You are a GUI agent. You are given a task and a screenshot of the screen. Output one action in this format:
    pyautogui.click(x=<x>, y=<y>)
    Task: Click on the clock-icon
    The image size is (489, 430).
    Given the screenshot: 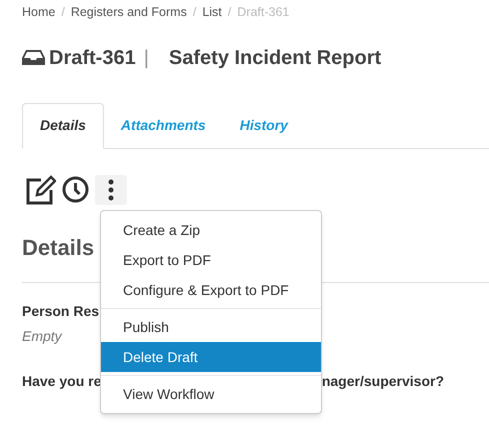 What is the action you would take?
    pyautogui.click(x=75, y=190)
    